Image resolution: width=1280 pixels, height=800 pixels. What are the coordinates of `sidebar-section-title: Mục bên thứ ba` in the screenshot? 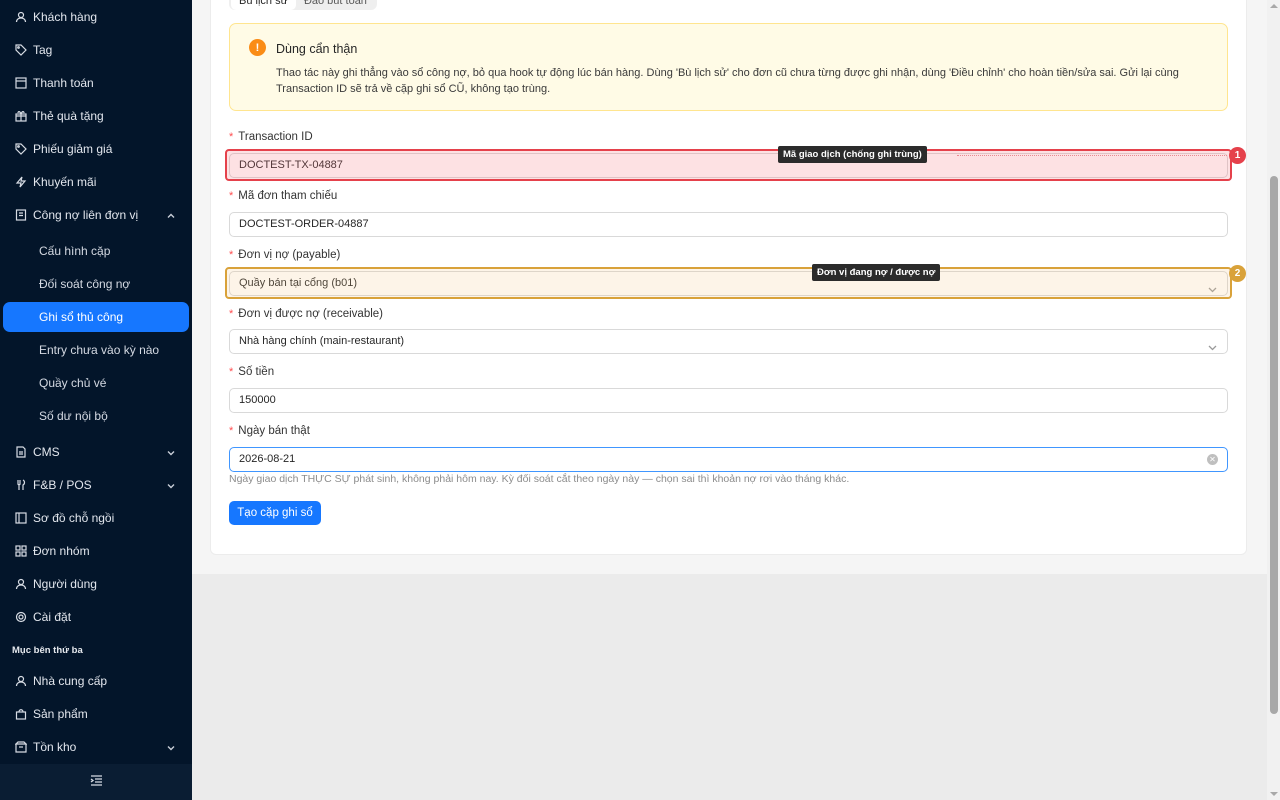 It's located at (47, 650).